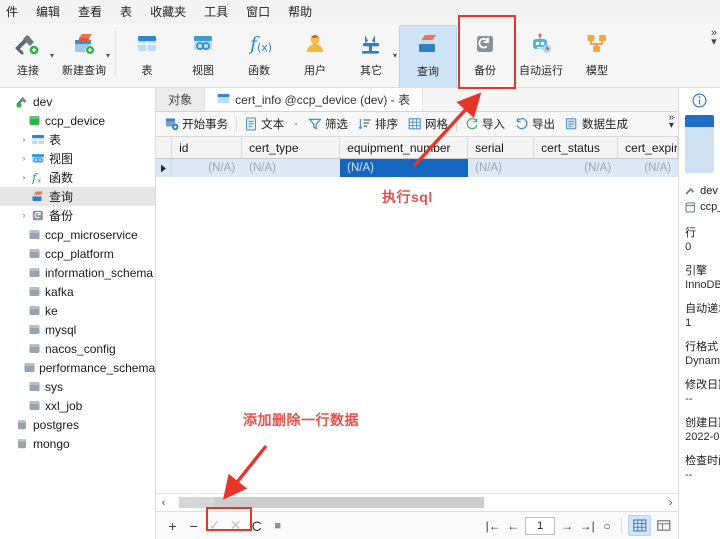 This screenshot has height=539, width=720. What do you see at coordinates (640, 525) in the screenshot?
I see `grid-view-toggle` at bounding box center [640, 525].